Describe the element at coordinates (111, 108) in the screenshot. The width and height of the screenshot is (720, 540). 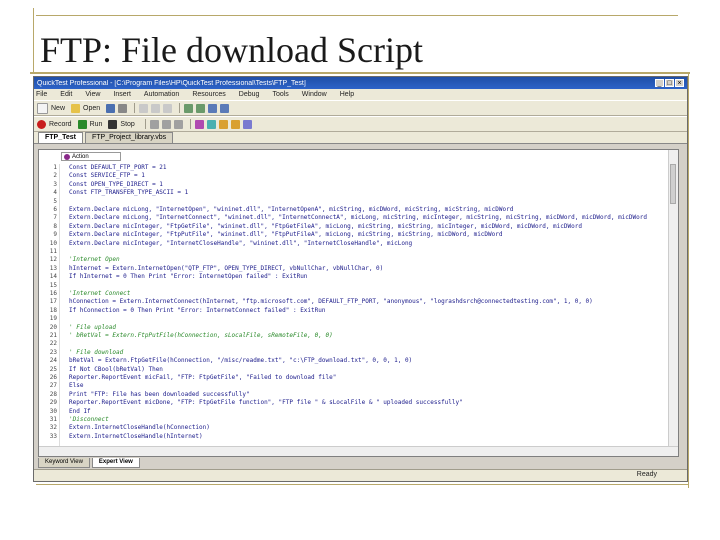
I see `save-icon` at that location.